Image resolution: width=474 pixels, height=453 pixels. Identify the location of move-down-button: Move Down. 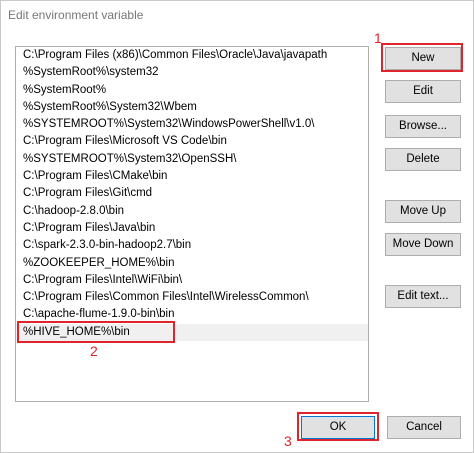
(423, 244).